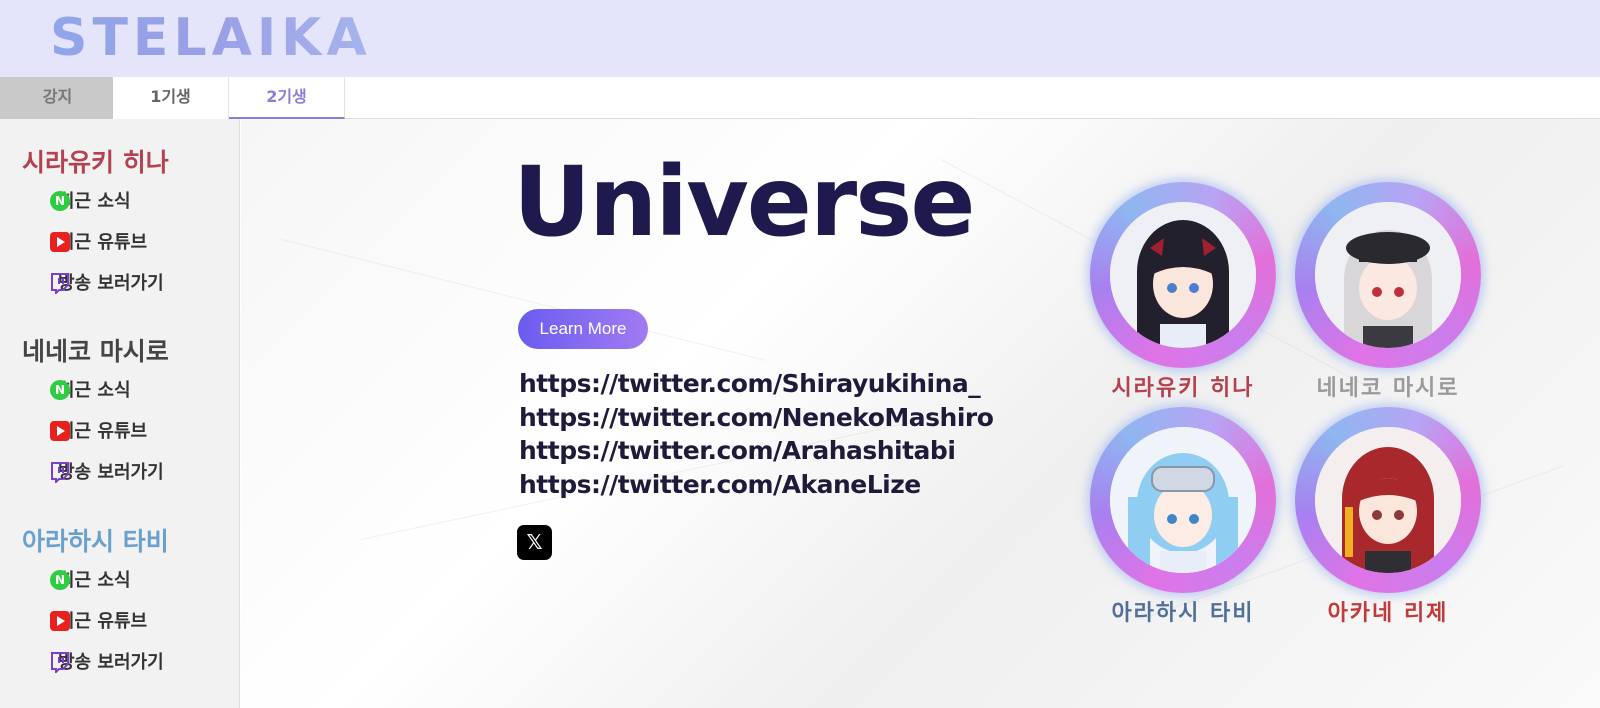 This screenshot has width=1600, height=708. Describe the element at coordinates (583, 329) in the screenshot. I see `learn-more-button: Learn More` at that location.